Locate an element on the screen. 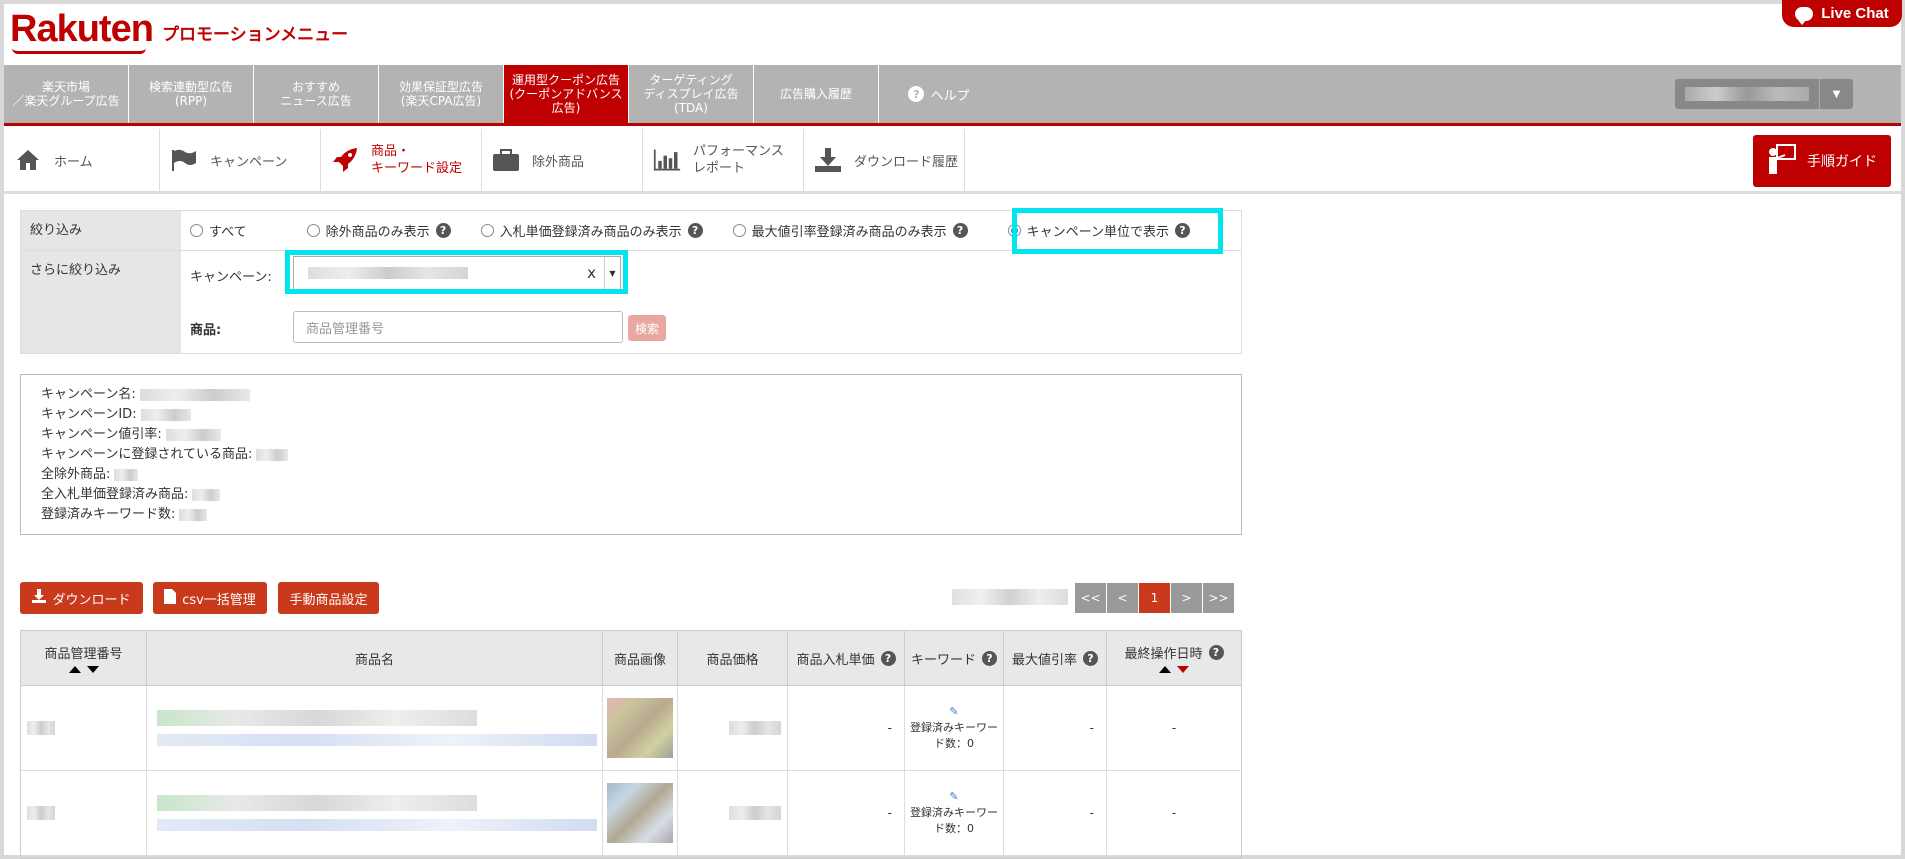 The height and width of the screenshot is (859, 1905). topnav-rakuten-group-ads: 楽天市場 ／楽天グループ広告 is located at coordinates (66, 94).